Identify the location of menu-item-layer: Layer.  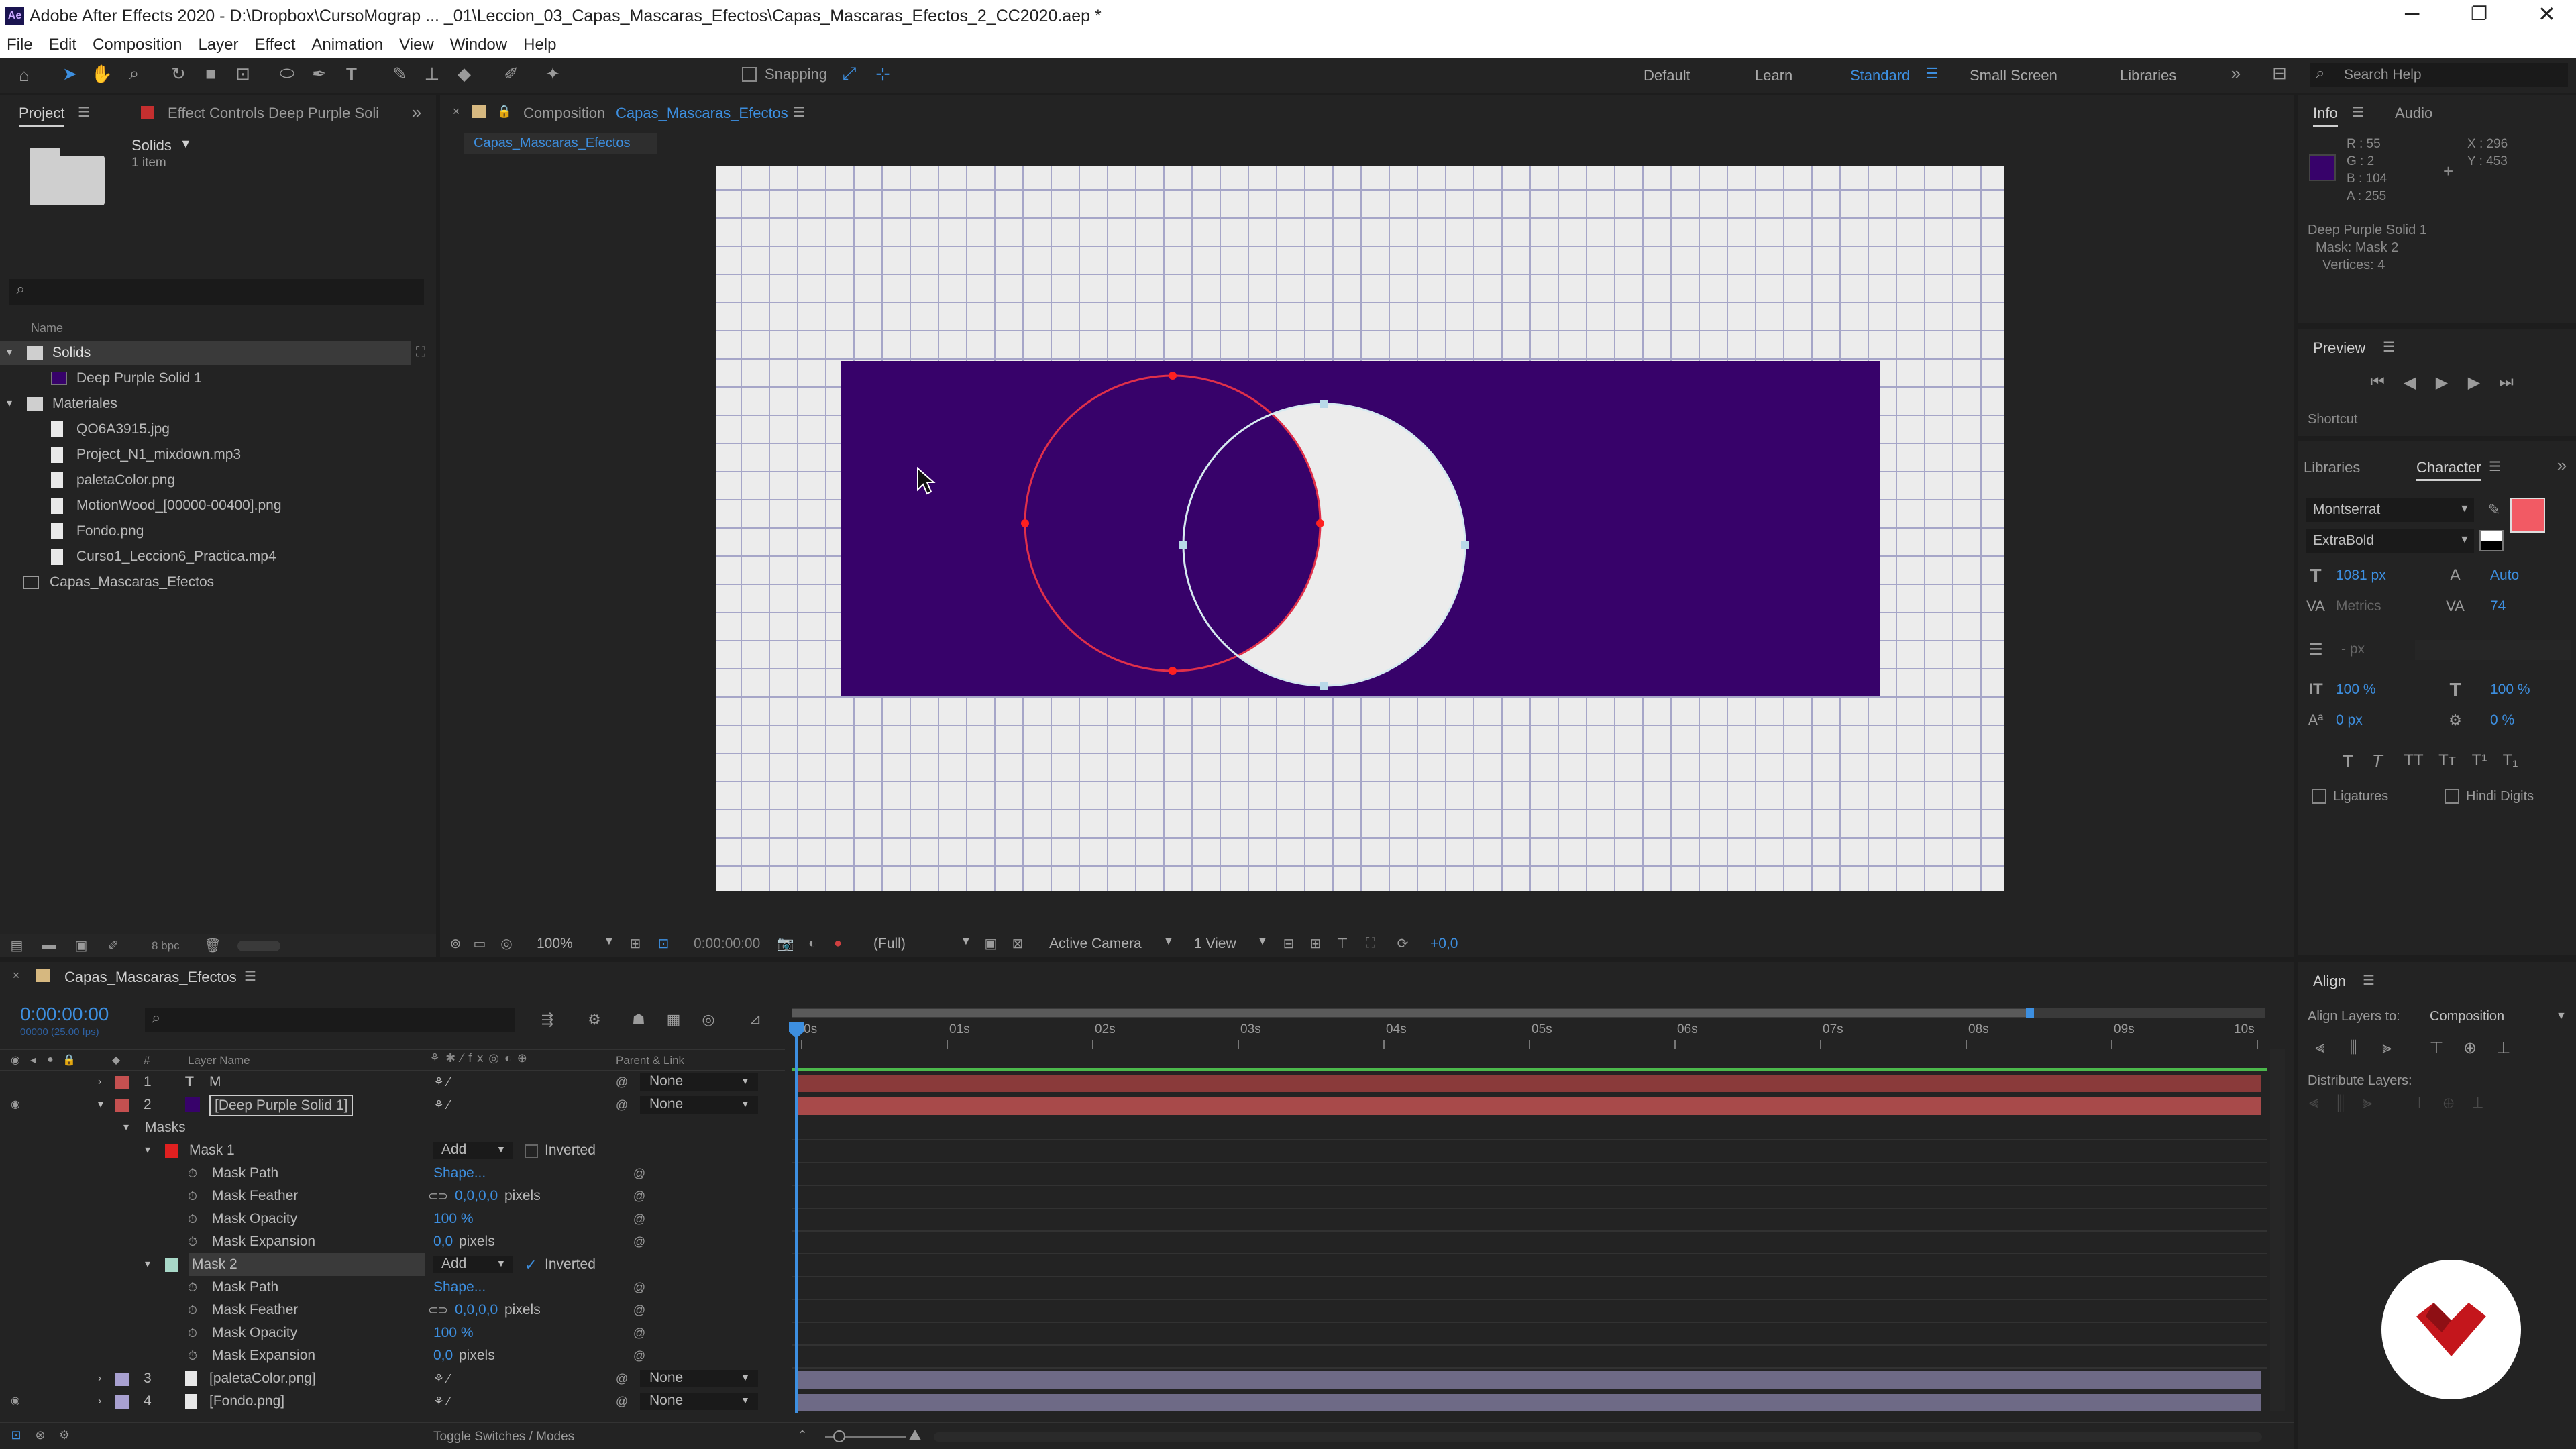
(218, 45).